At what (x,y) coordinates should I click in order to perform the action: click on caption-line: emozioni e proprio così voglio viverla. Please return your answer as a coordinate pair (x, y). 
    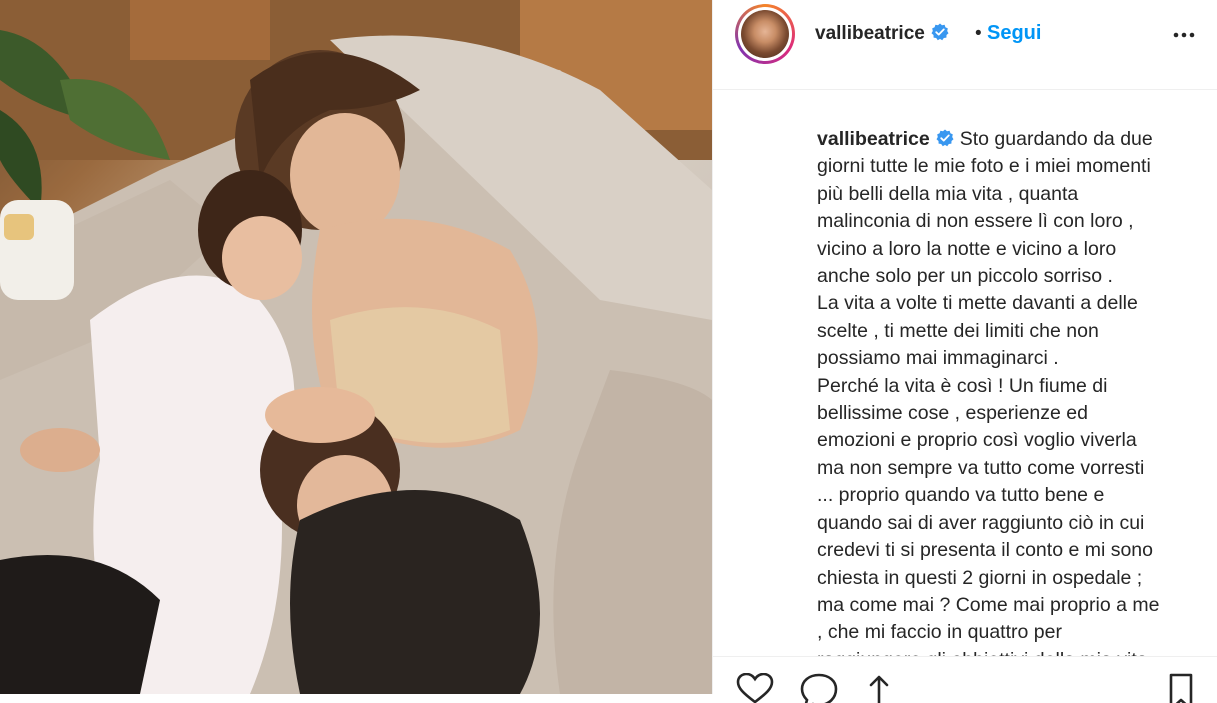
    Looking at the image, I should click on (977, 440).